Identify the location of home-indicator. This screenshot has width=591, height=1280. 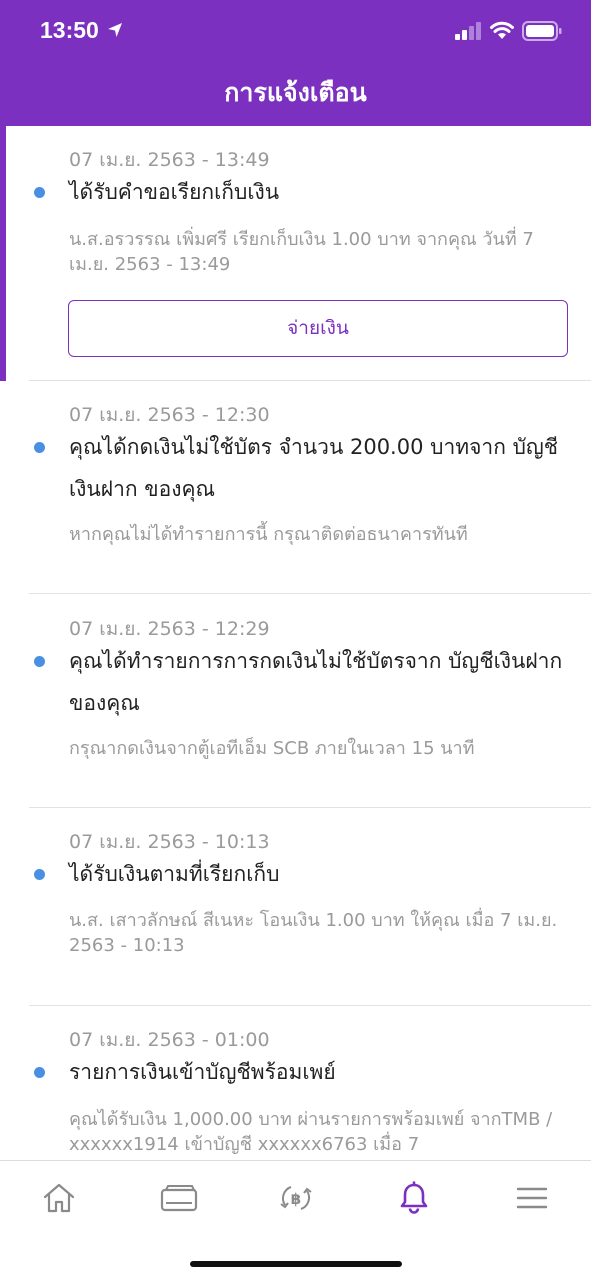
(296, 1264).